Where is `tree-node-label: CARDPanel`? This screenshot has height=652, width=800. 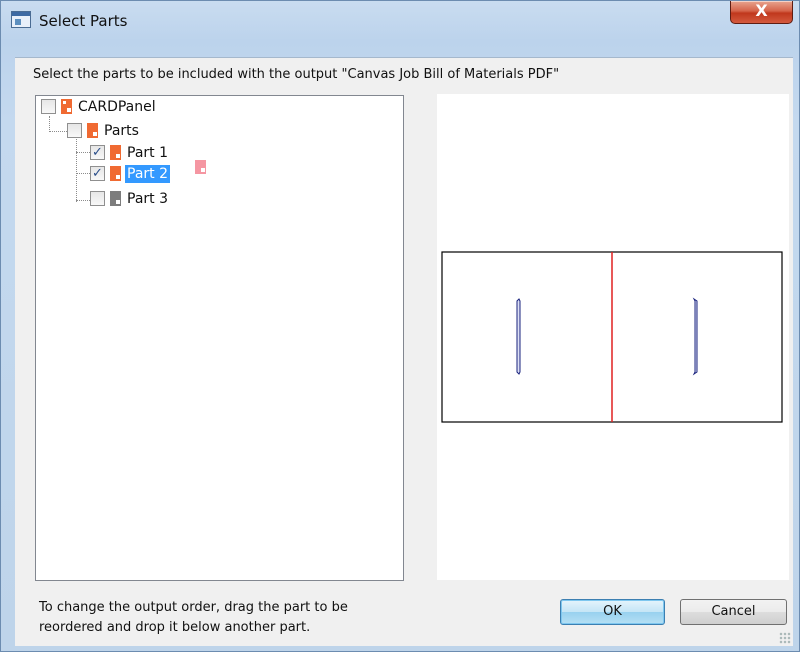
tree-node-label: CARDPanel is located at coordinates (117, 107).